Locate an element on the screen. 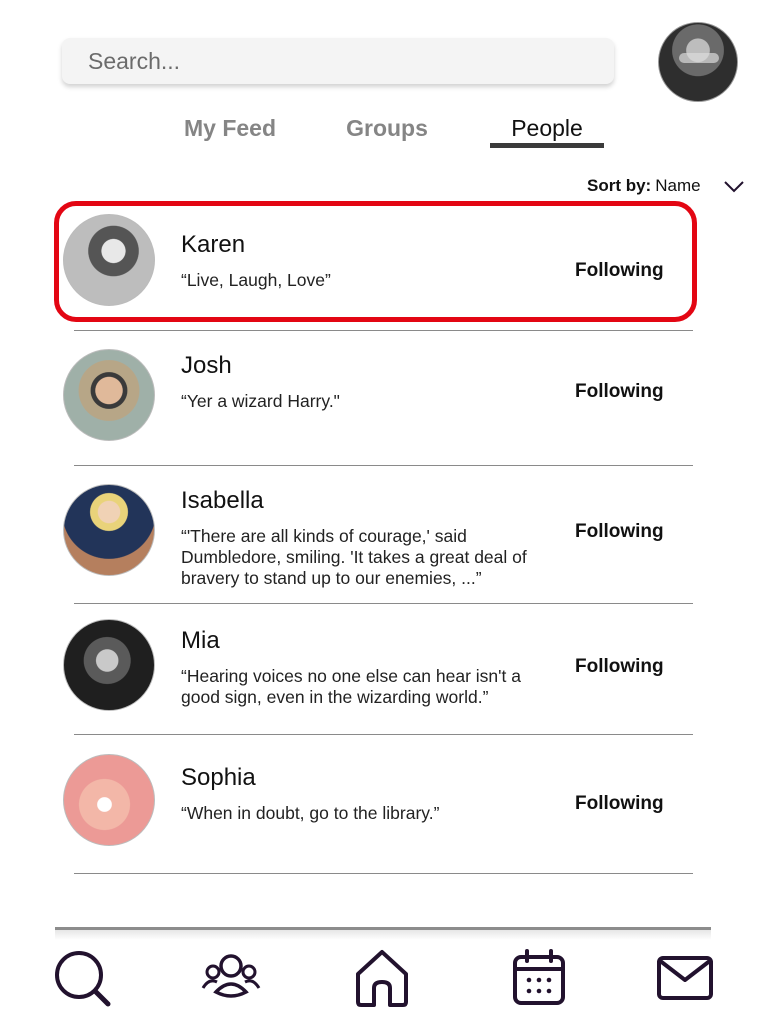  person-name: Isabella is located at coordinates (222, 500).